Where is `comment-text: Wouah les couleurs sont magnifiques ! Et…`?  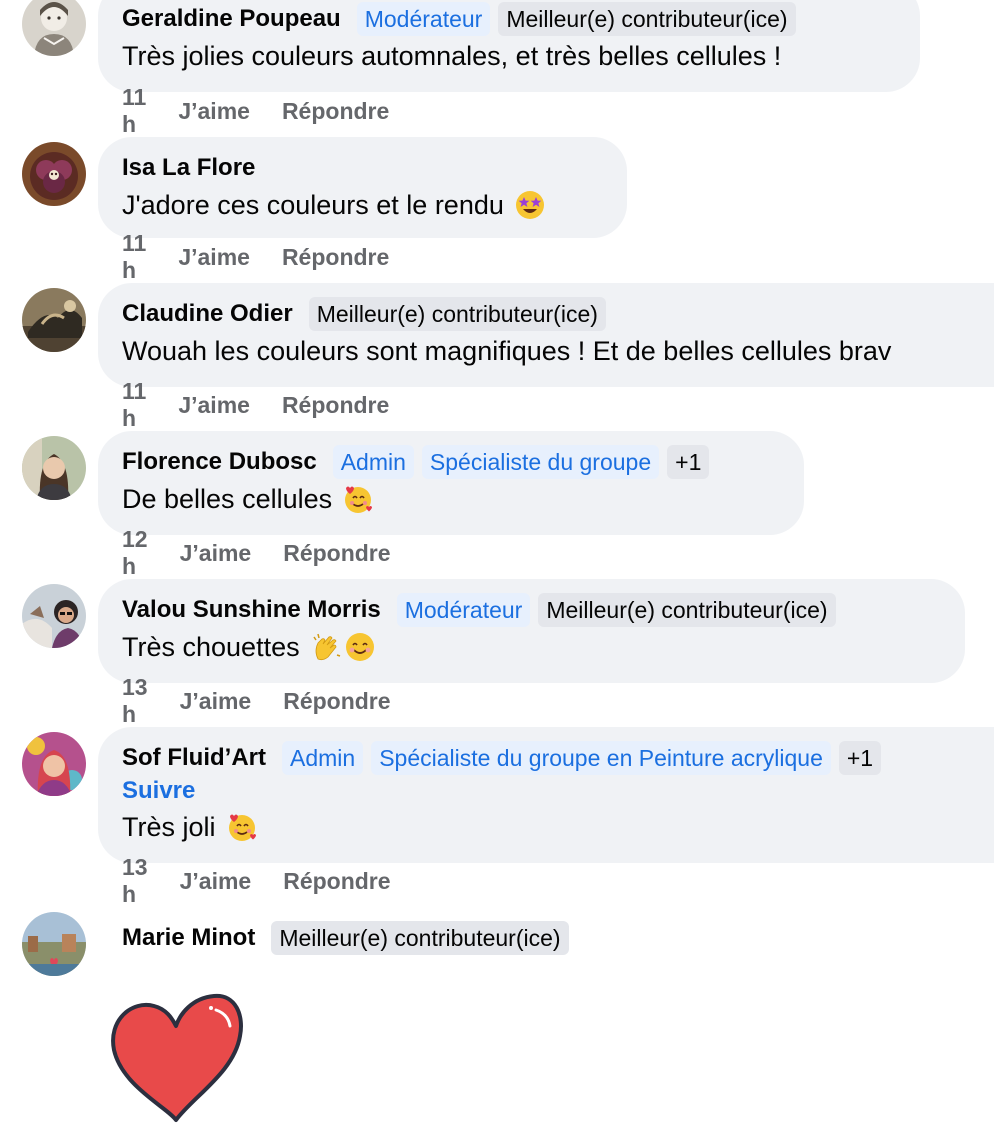
comment-text: Wouah les couleurs sont magnifiques ! Et… is located at coordinates (546, 351).